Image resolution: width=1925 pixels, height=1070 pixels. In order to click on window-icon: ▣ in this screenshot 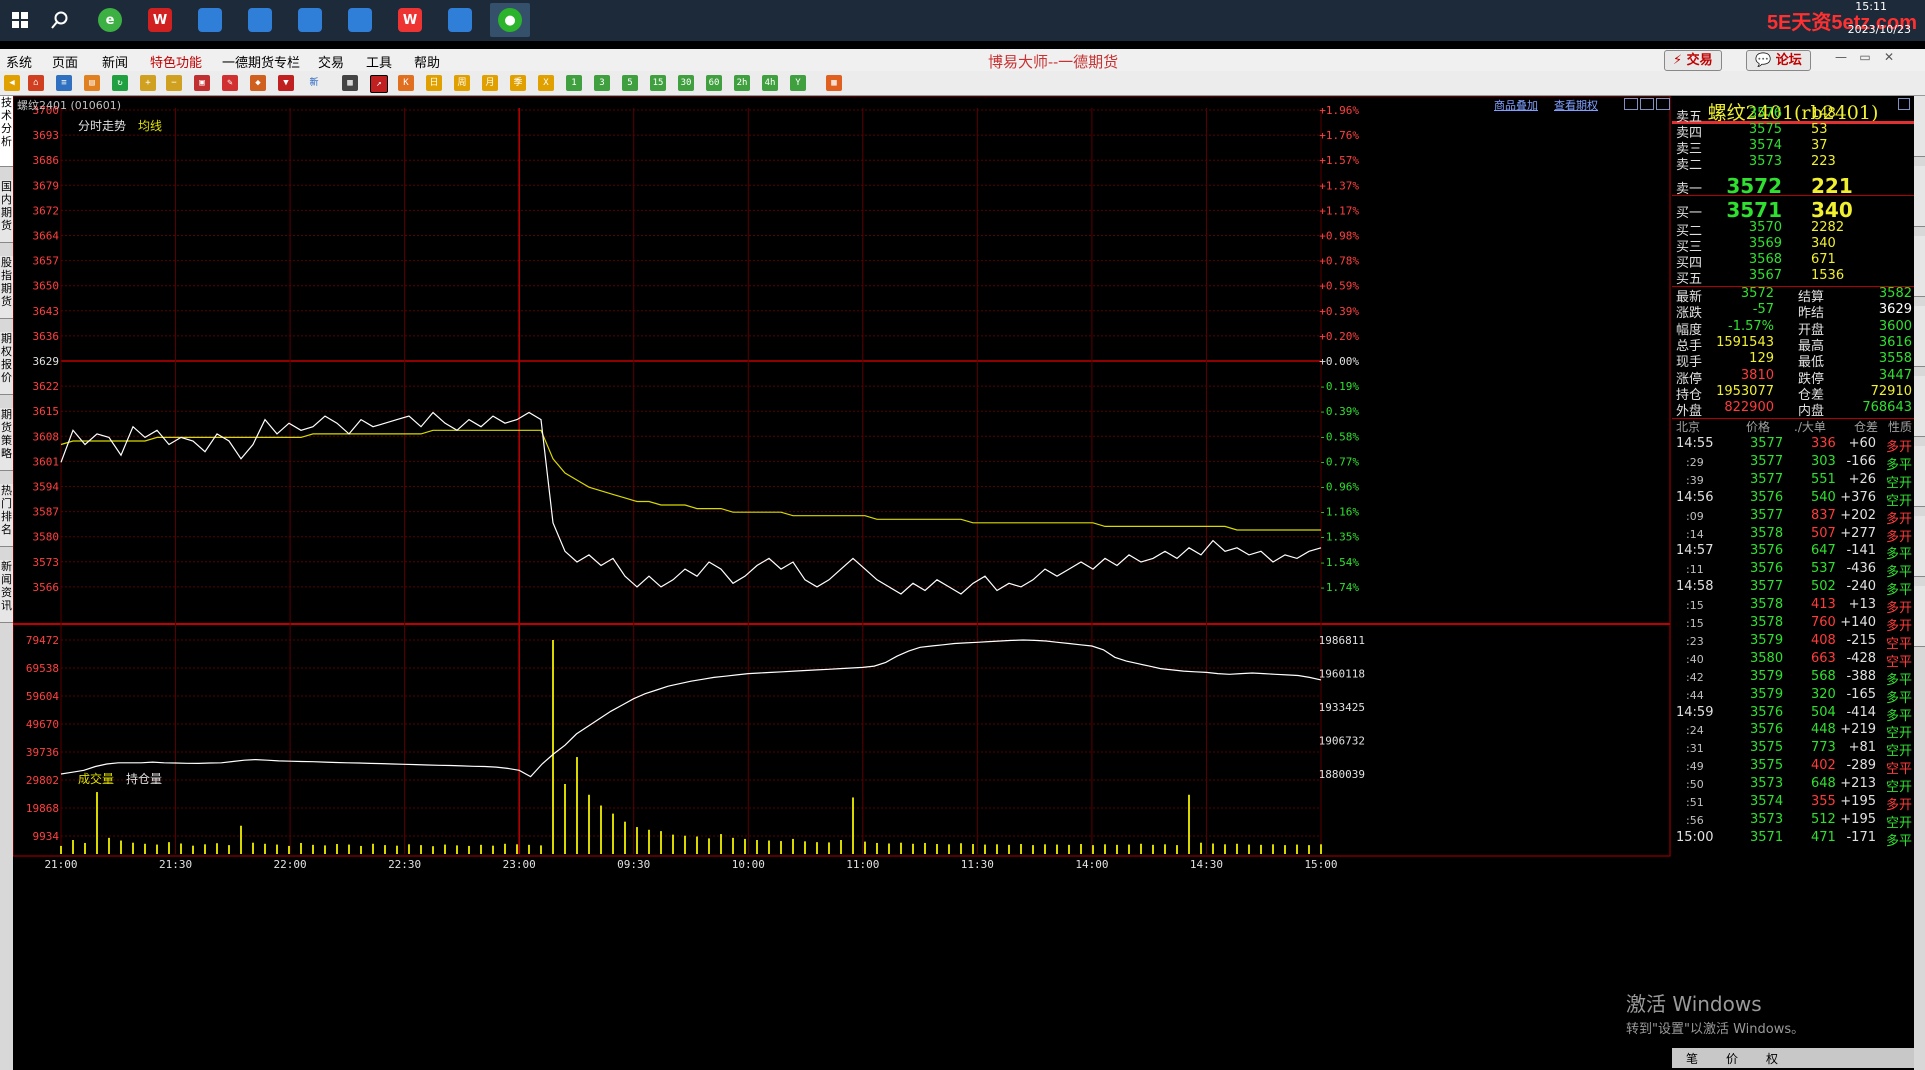, I will do `click(202, 83)`.